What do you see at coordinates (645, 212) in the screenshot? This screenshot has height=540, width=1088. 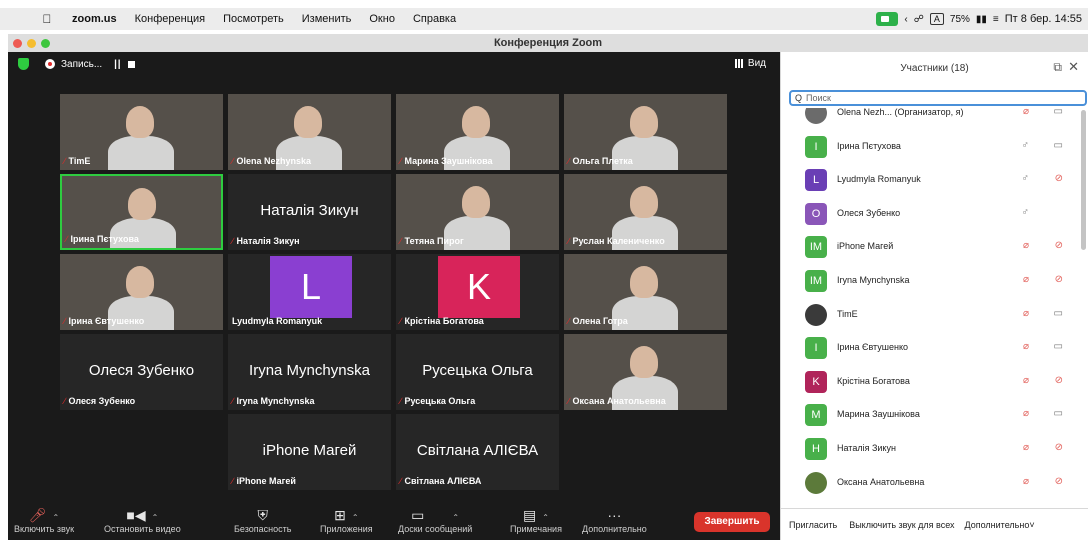 I see `video-tile: ∕ Руслан Калениченко` at bounding box center [645, 212].